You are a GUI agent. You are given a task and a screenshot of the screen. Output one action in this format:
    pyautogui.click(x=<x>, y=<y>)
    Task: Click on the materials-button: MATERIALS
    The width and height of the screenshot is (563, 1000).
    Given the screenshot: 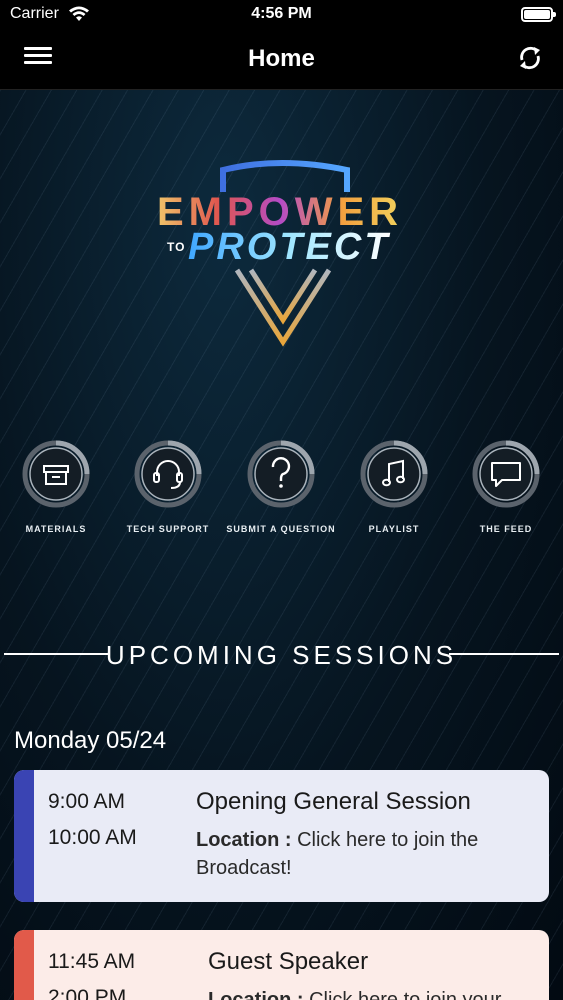 What is the action you would take?
    pyautogui.click(x=56, y=487)
    